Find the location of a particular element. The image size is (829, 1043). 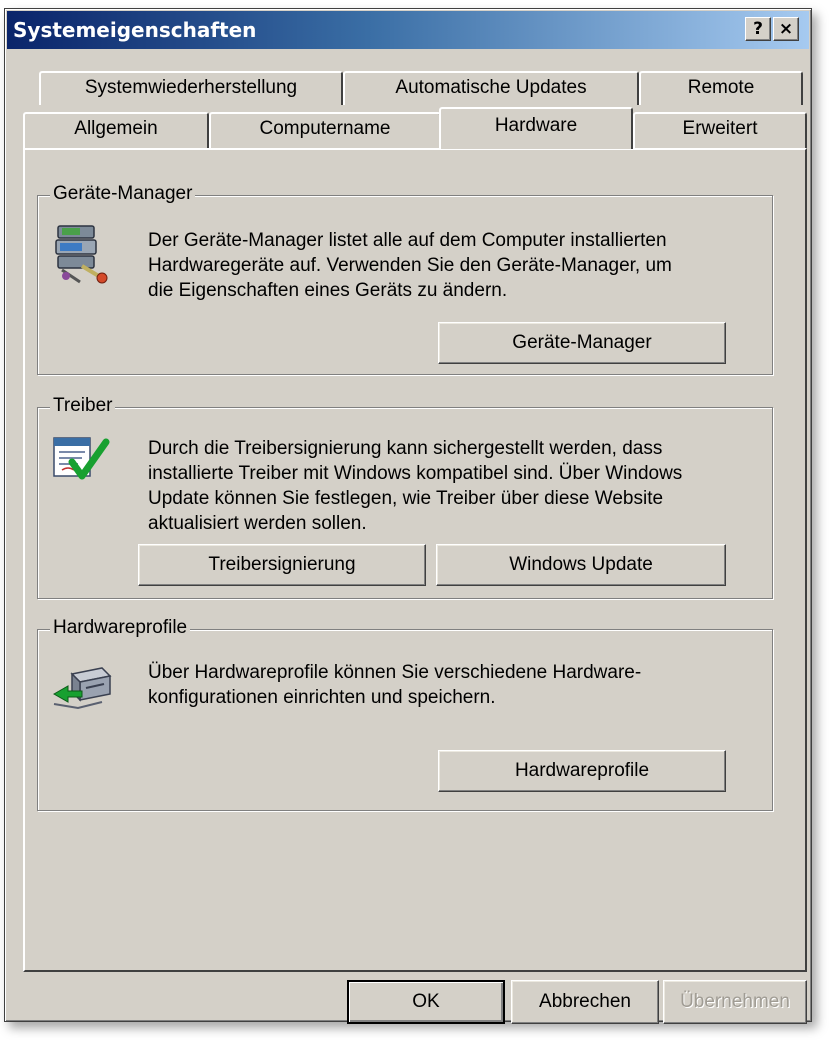

windows-update-button: Windows Update is located at coordinates (581, 565).